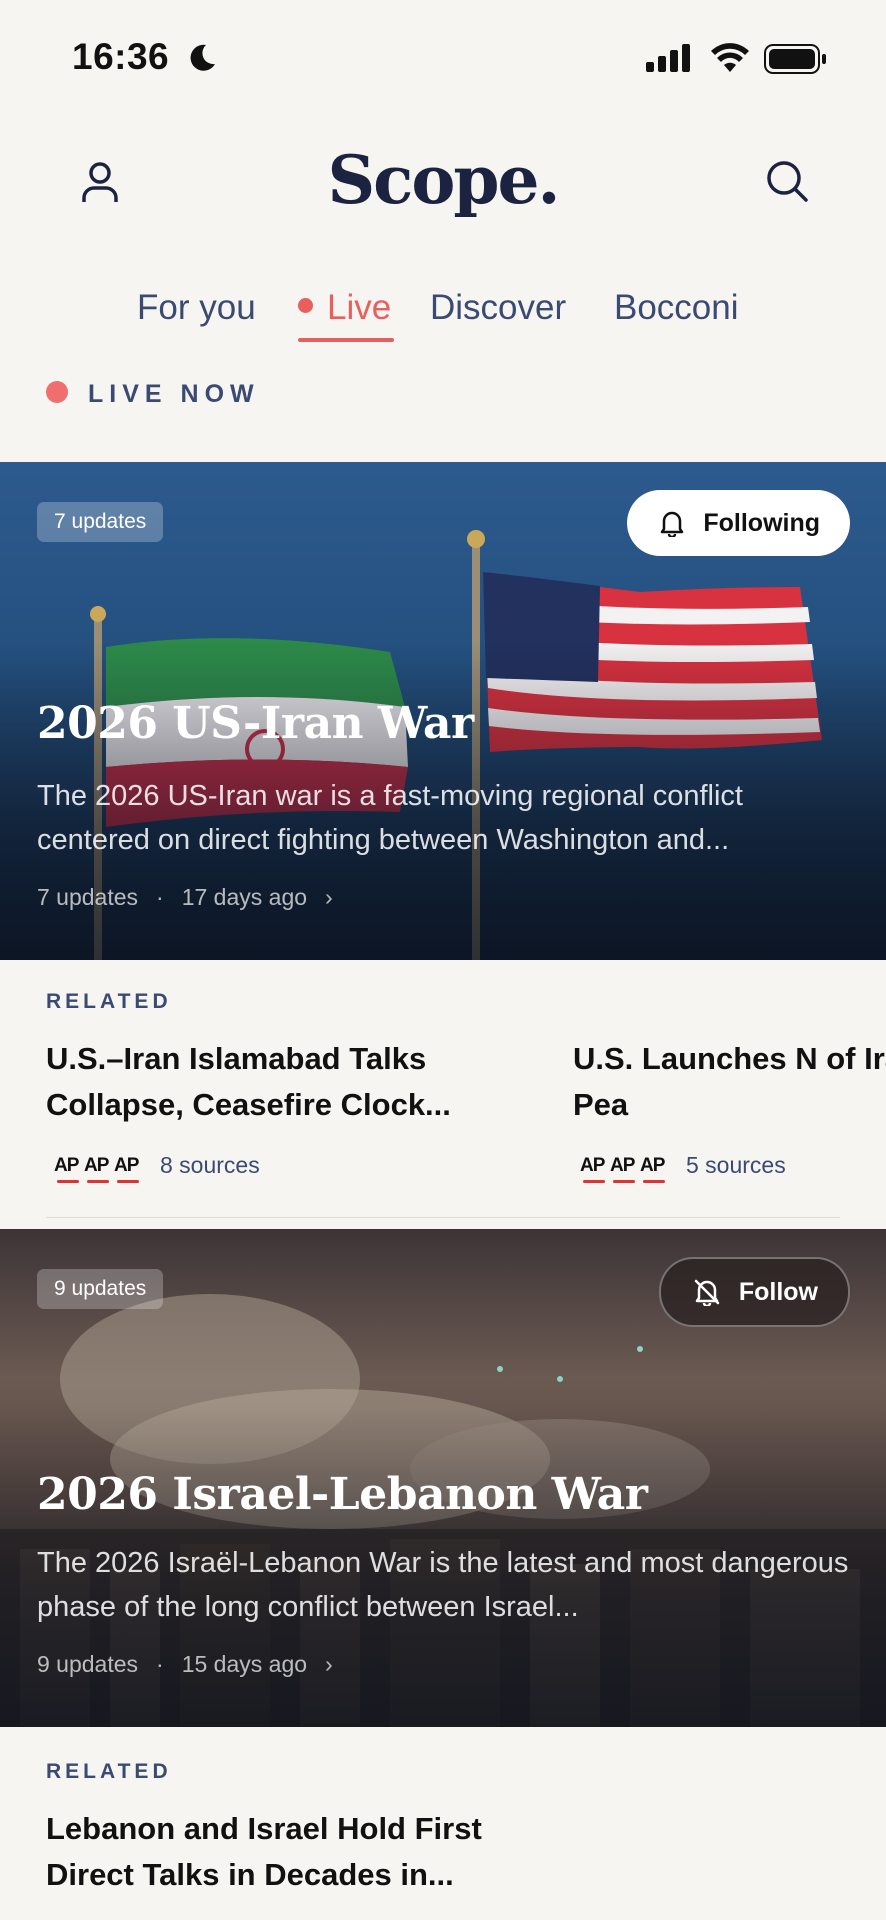  I want to click on tab-live: Live, so click(344, 308).